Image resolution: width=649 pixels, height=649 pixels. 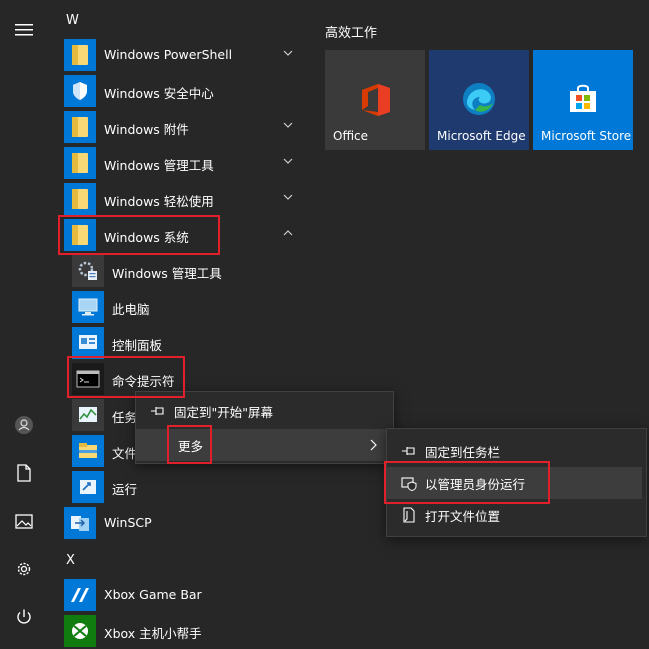 I want to click on run-icon, so click(x=88, y=487).